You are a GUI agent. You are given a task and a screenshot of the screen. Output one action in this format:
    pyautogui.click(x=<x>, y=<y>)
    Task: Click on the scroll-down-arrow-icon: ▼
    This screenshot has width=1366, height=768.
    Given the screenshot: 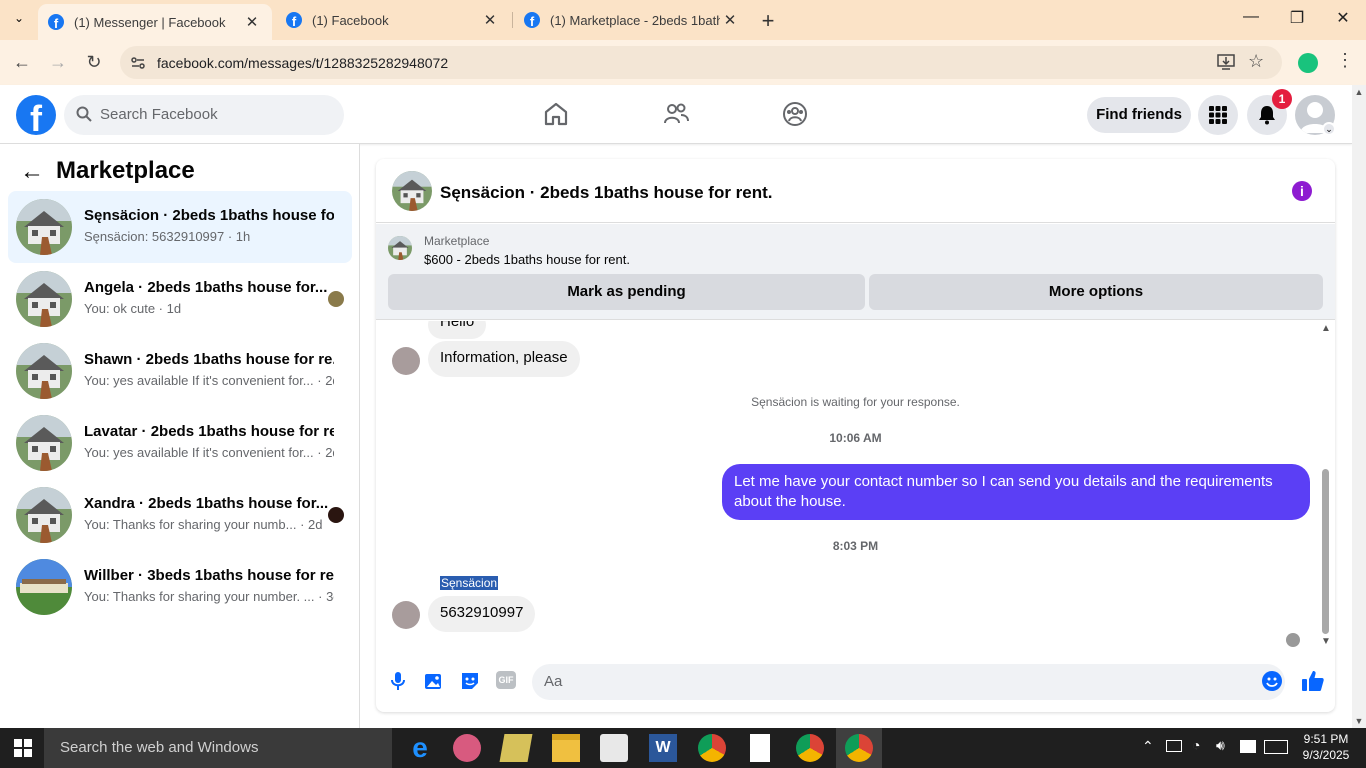 What is the action you would take?
    pyautogui.click(x=1326, y=641)
    